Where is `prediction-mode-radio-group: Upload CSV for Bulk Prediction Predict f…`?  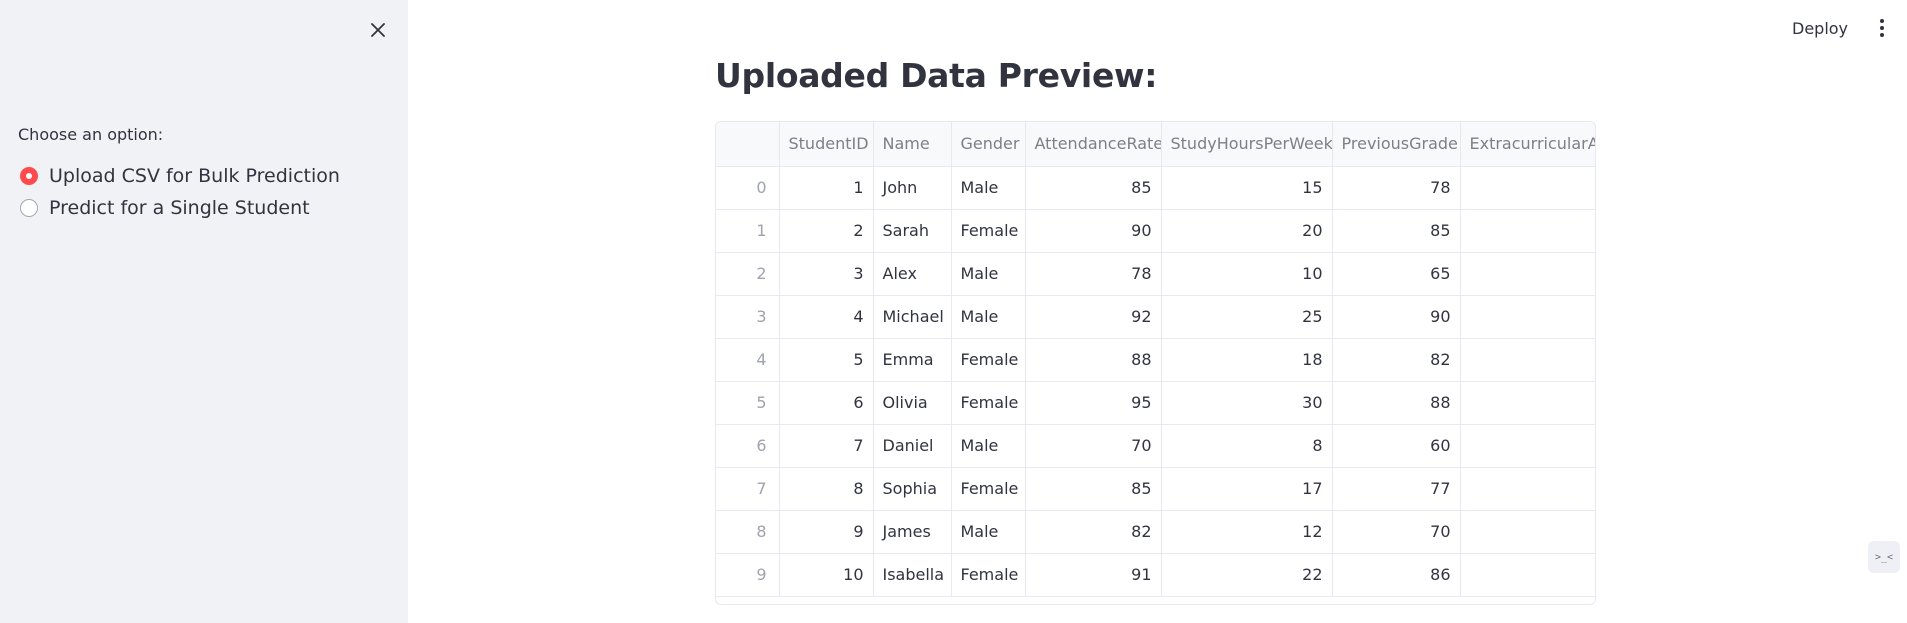 prediction-mode-radio-group: Upload CSV for Bulk Prediction Predict f… is located at coordinates (180, 192).